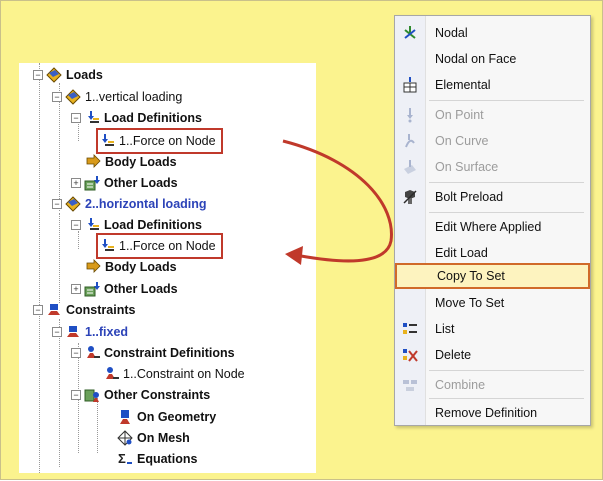 The height and width of the screenshot is (481, 603). I want to click on tree-label: On Mesh, so click(163, 438).